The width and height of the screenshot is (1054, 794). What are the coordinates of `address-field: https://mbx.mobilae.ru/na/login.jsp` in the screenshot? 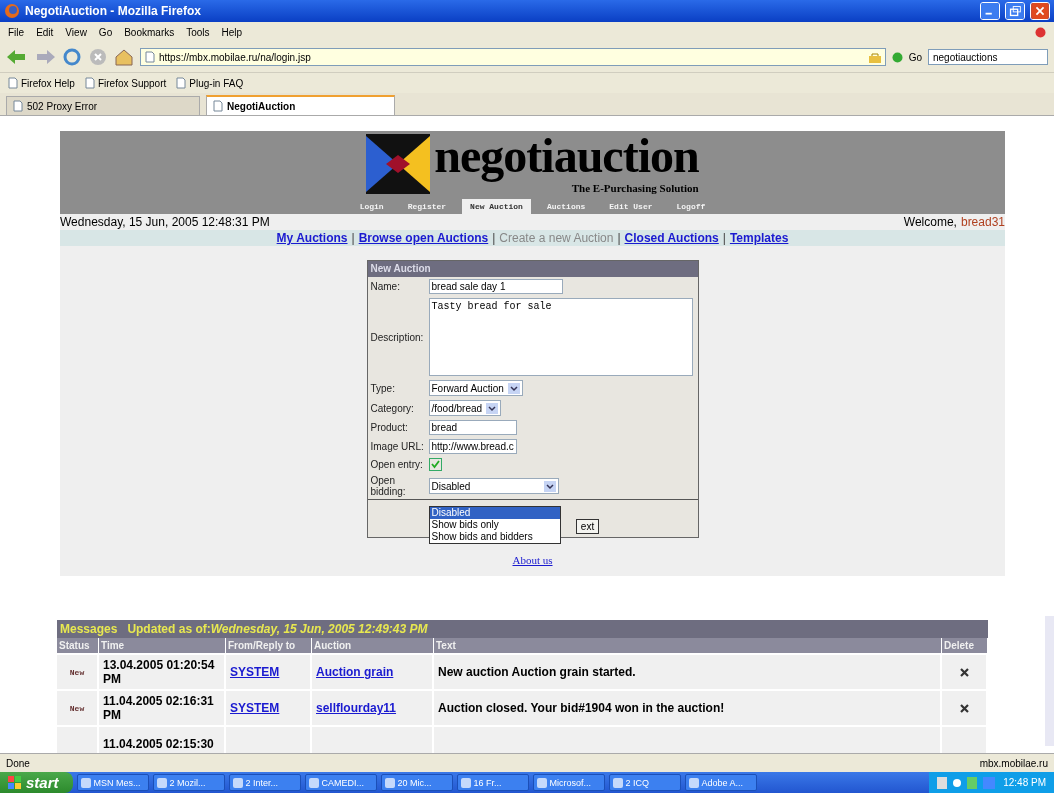 It's located at (513, 57).